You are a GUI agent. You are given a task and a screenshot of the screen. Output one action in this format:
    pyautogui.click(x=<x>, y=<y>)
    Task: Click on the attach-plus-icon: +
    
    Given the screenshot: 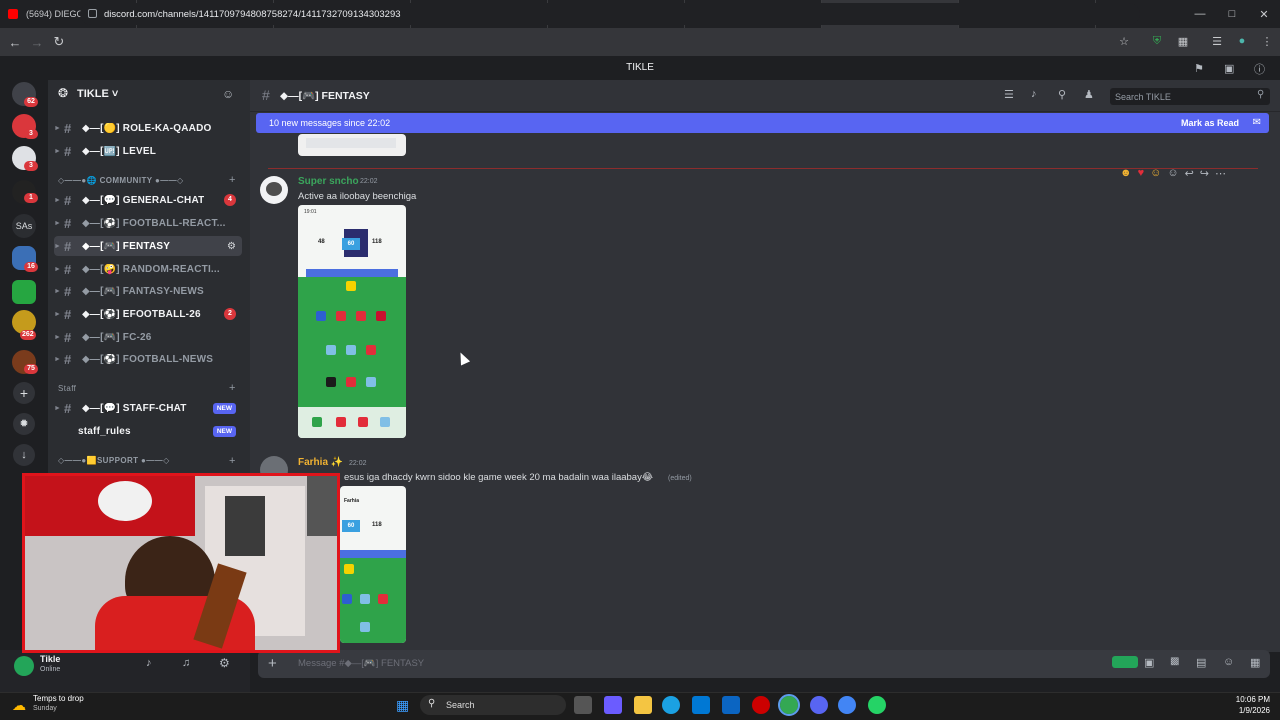 What is the action you would take?
    pyautogui.click(x=272, y=663)
    